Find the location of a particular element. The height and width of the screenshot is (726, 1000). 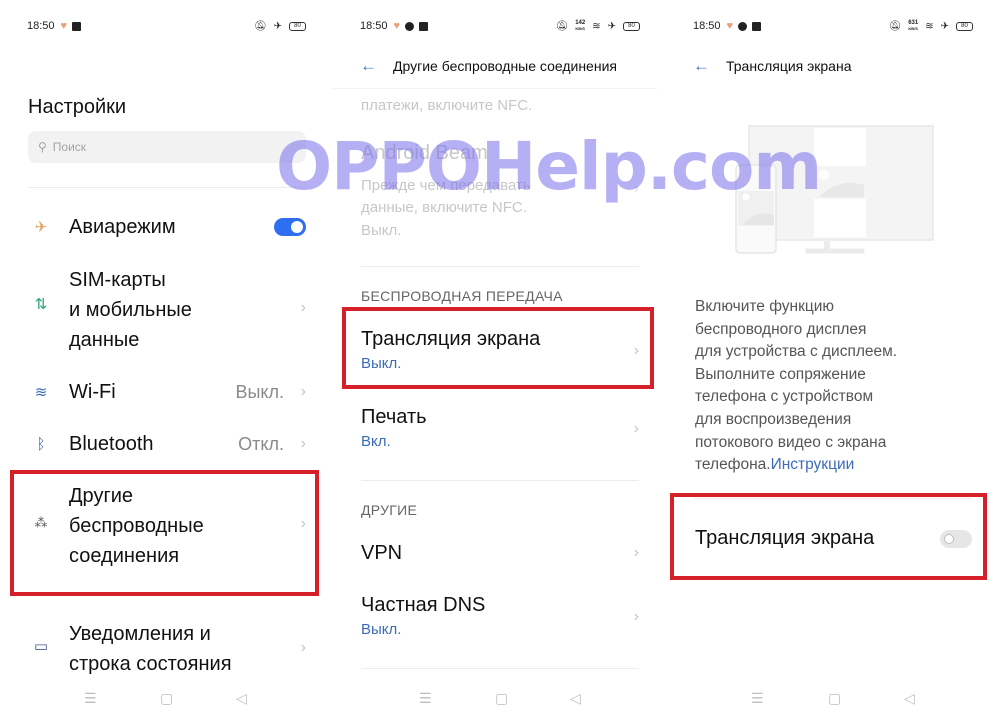

item-label: Частная DNS is located at coordinates (423, 605).